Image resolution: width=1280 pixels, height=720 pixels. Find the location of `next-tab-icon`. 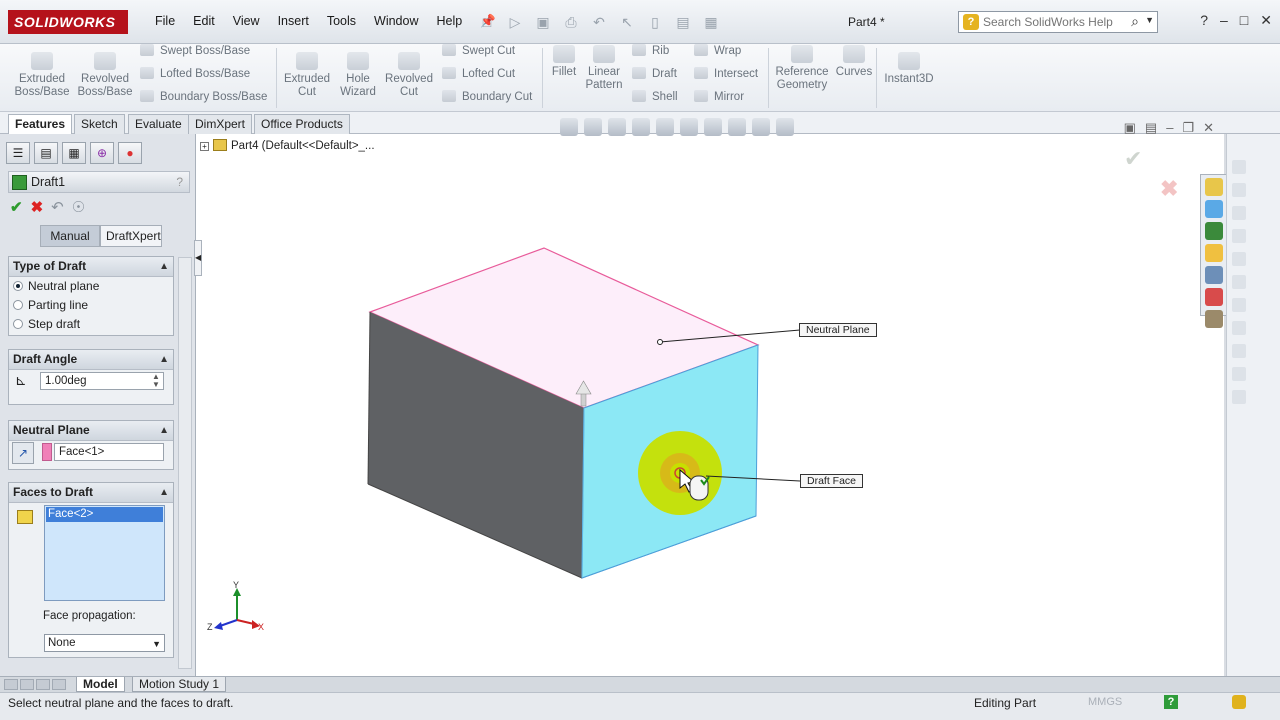

next-tab-icon is located at coordinates (43, 684).